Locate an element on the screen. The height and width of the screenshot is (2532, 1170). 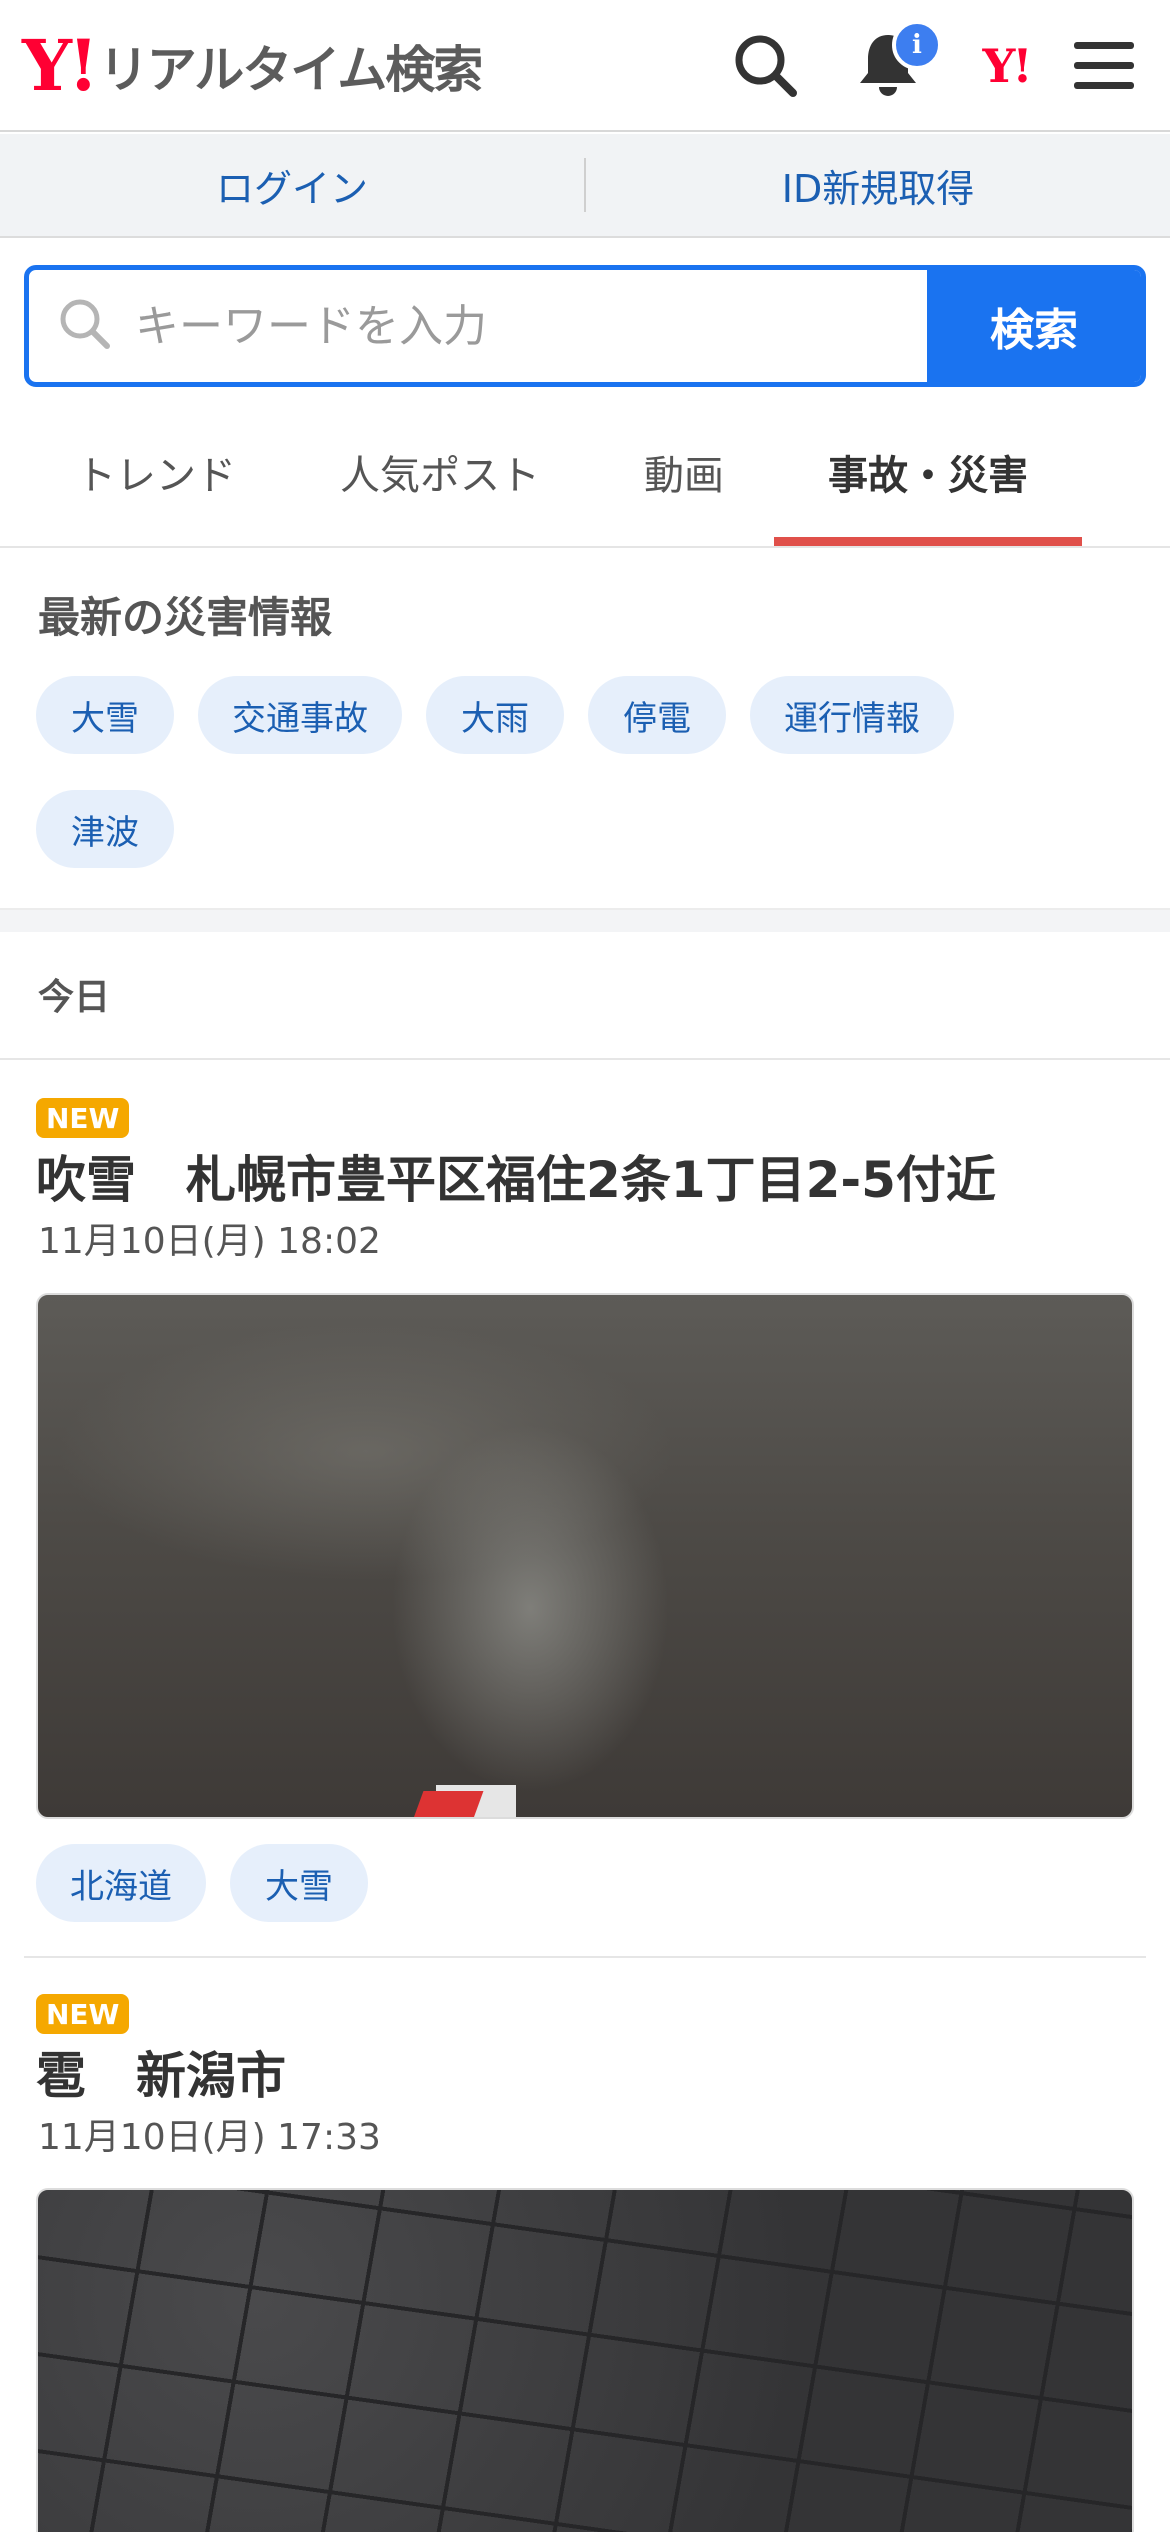
search-button: 検索 is located at coordinates (1034, 326).